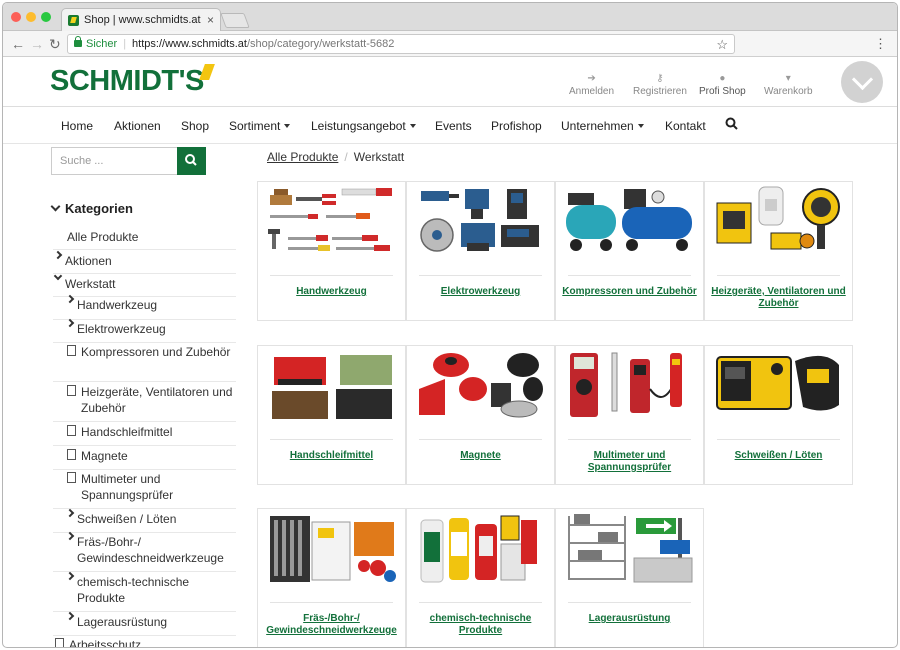  What do you see at coordinates (480, 415) in the screenshot?
I see `product-card-magnete: Magnete` at bounding box center [480, 415].